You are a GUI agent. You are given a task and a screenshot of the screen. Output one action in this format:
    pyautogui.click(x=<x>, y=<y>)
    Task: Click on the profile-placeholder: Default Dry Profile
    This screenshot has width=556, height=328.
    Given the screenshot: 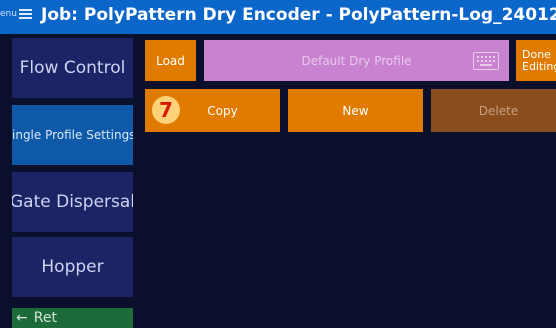 What is the action you would take?
    pyautogui.click(x=356, y=60)
    